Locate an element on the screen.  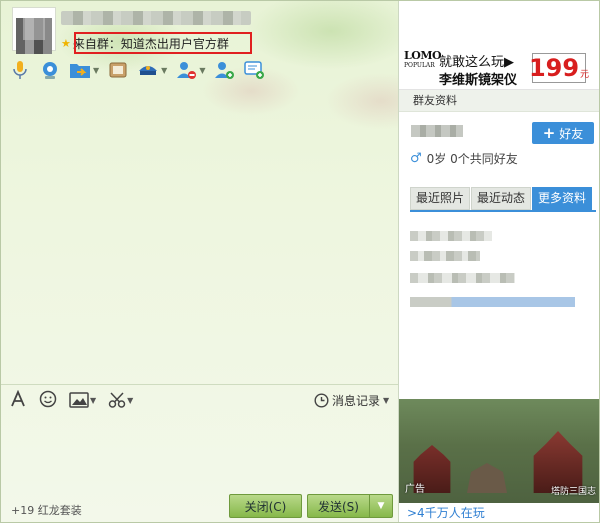
suit-label: +19 红龙套装 is located at coordinates (46, 510).